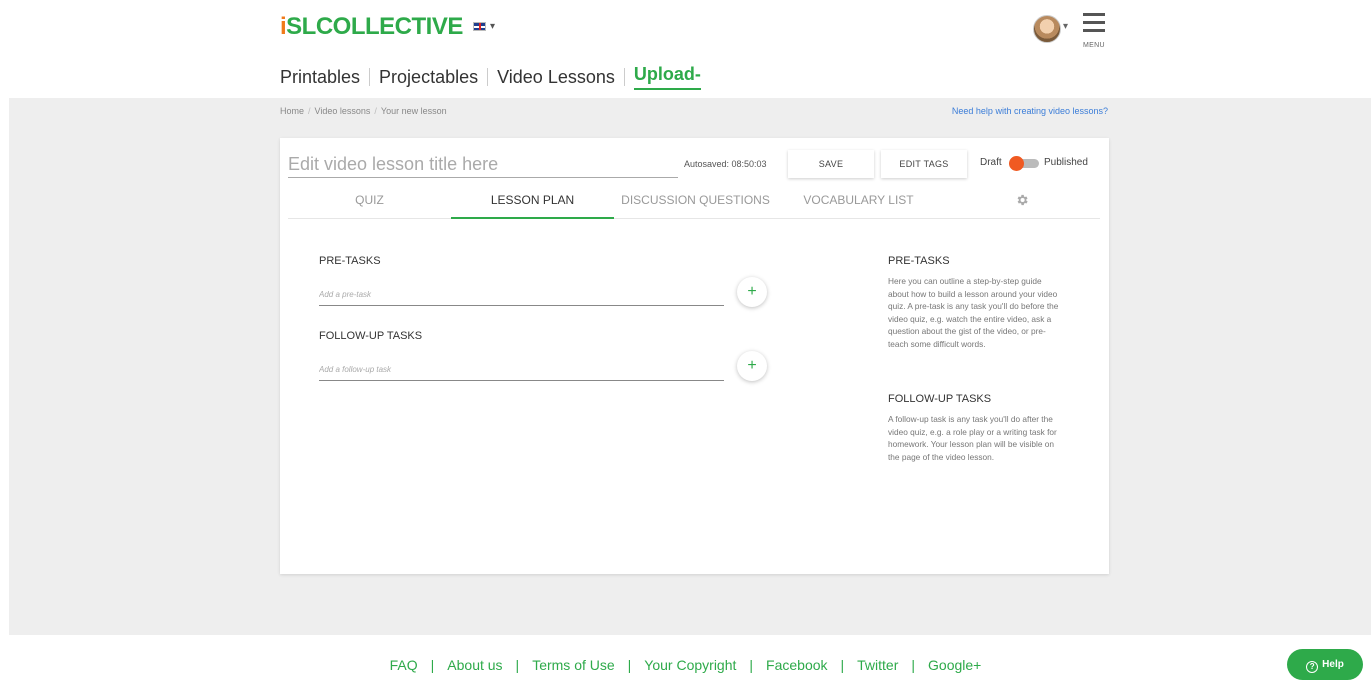 This screenshot has height=680, width=1371. Describe the element at coordinates (991, 162) in the screenshot. I see `draft-label: Draft` at that location.